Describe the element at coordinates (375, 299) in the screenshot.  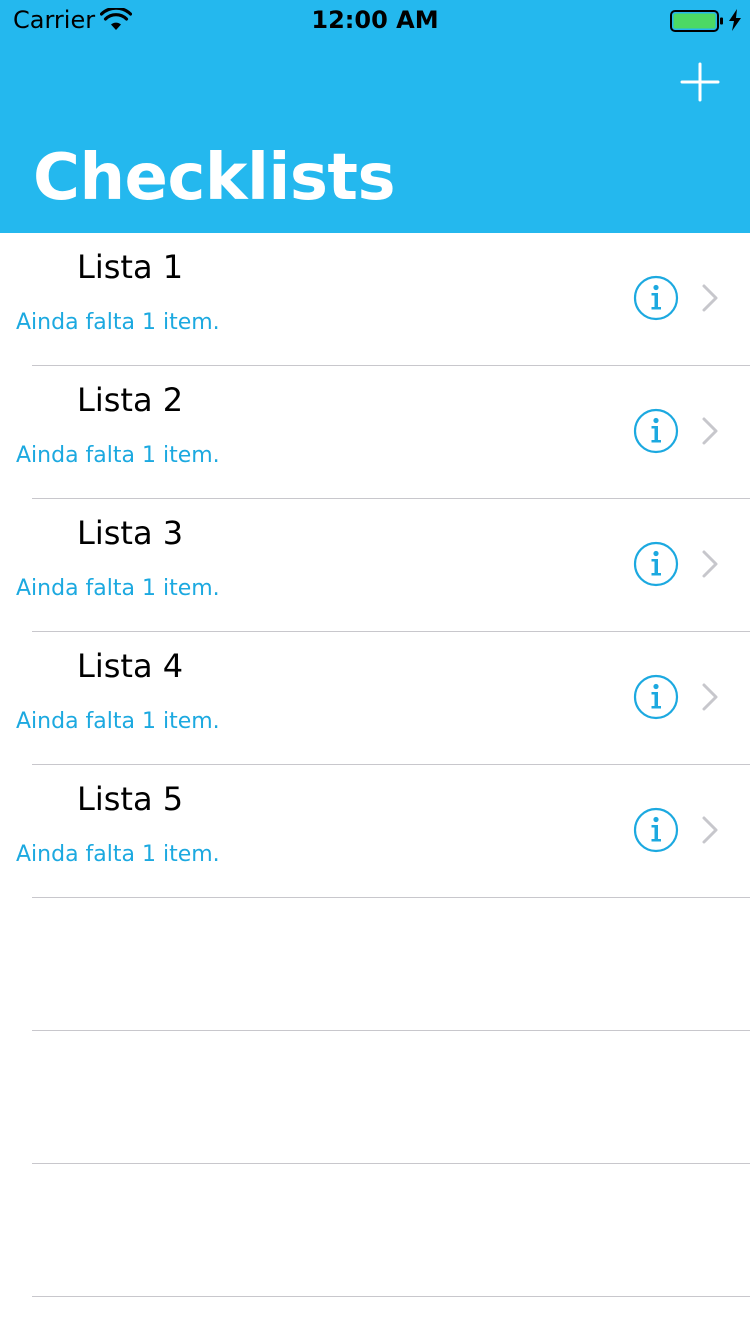
I see `checklist-row-1: Lista 1 Ainda falta 1 item.` at that location.